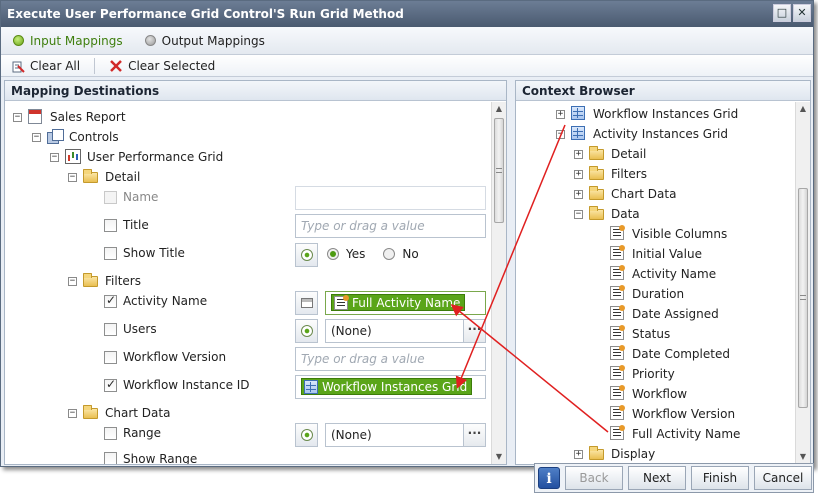 The width and height of the screenshot is (818, 495). What do you see at coordinates (88, 117) in the screenshot?
I see `node-label: Sales Report` at bounding box center [88, 117].